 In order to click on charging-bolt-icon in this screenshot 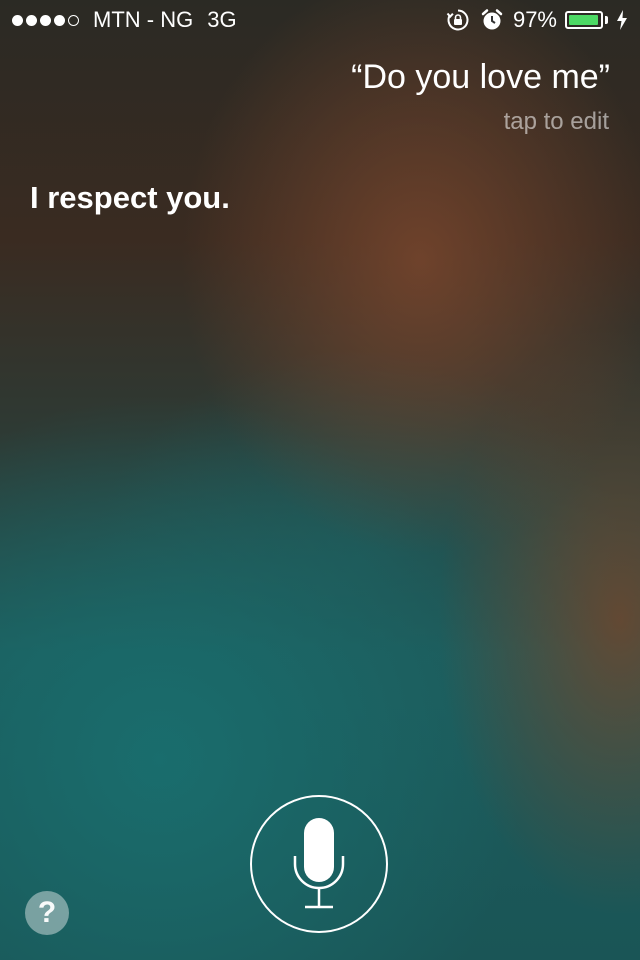, I will do `click(622, 20)`.